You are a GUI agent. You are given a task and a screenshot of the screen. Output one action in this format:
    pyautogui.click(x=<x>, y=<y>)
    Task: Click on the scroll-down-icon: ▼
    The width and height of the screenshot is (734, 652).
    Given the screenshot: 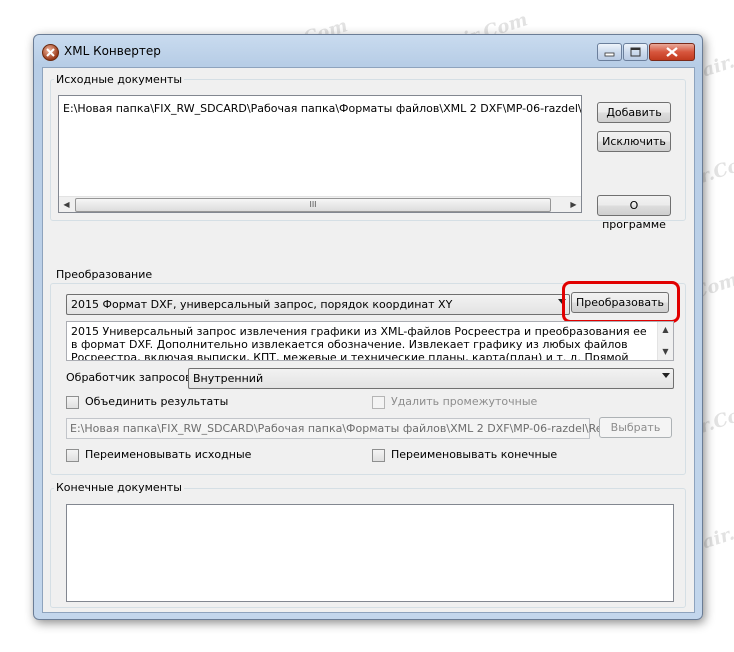 What is the action you would take?
    pyautogui.click(x=665, y=351)
    